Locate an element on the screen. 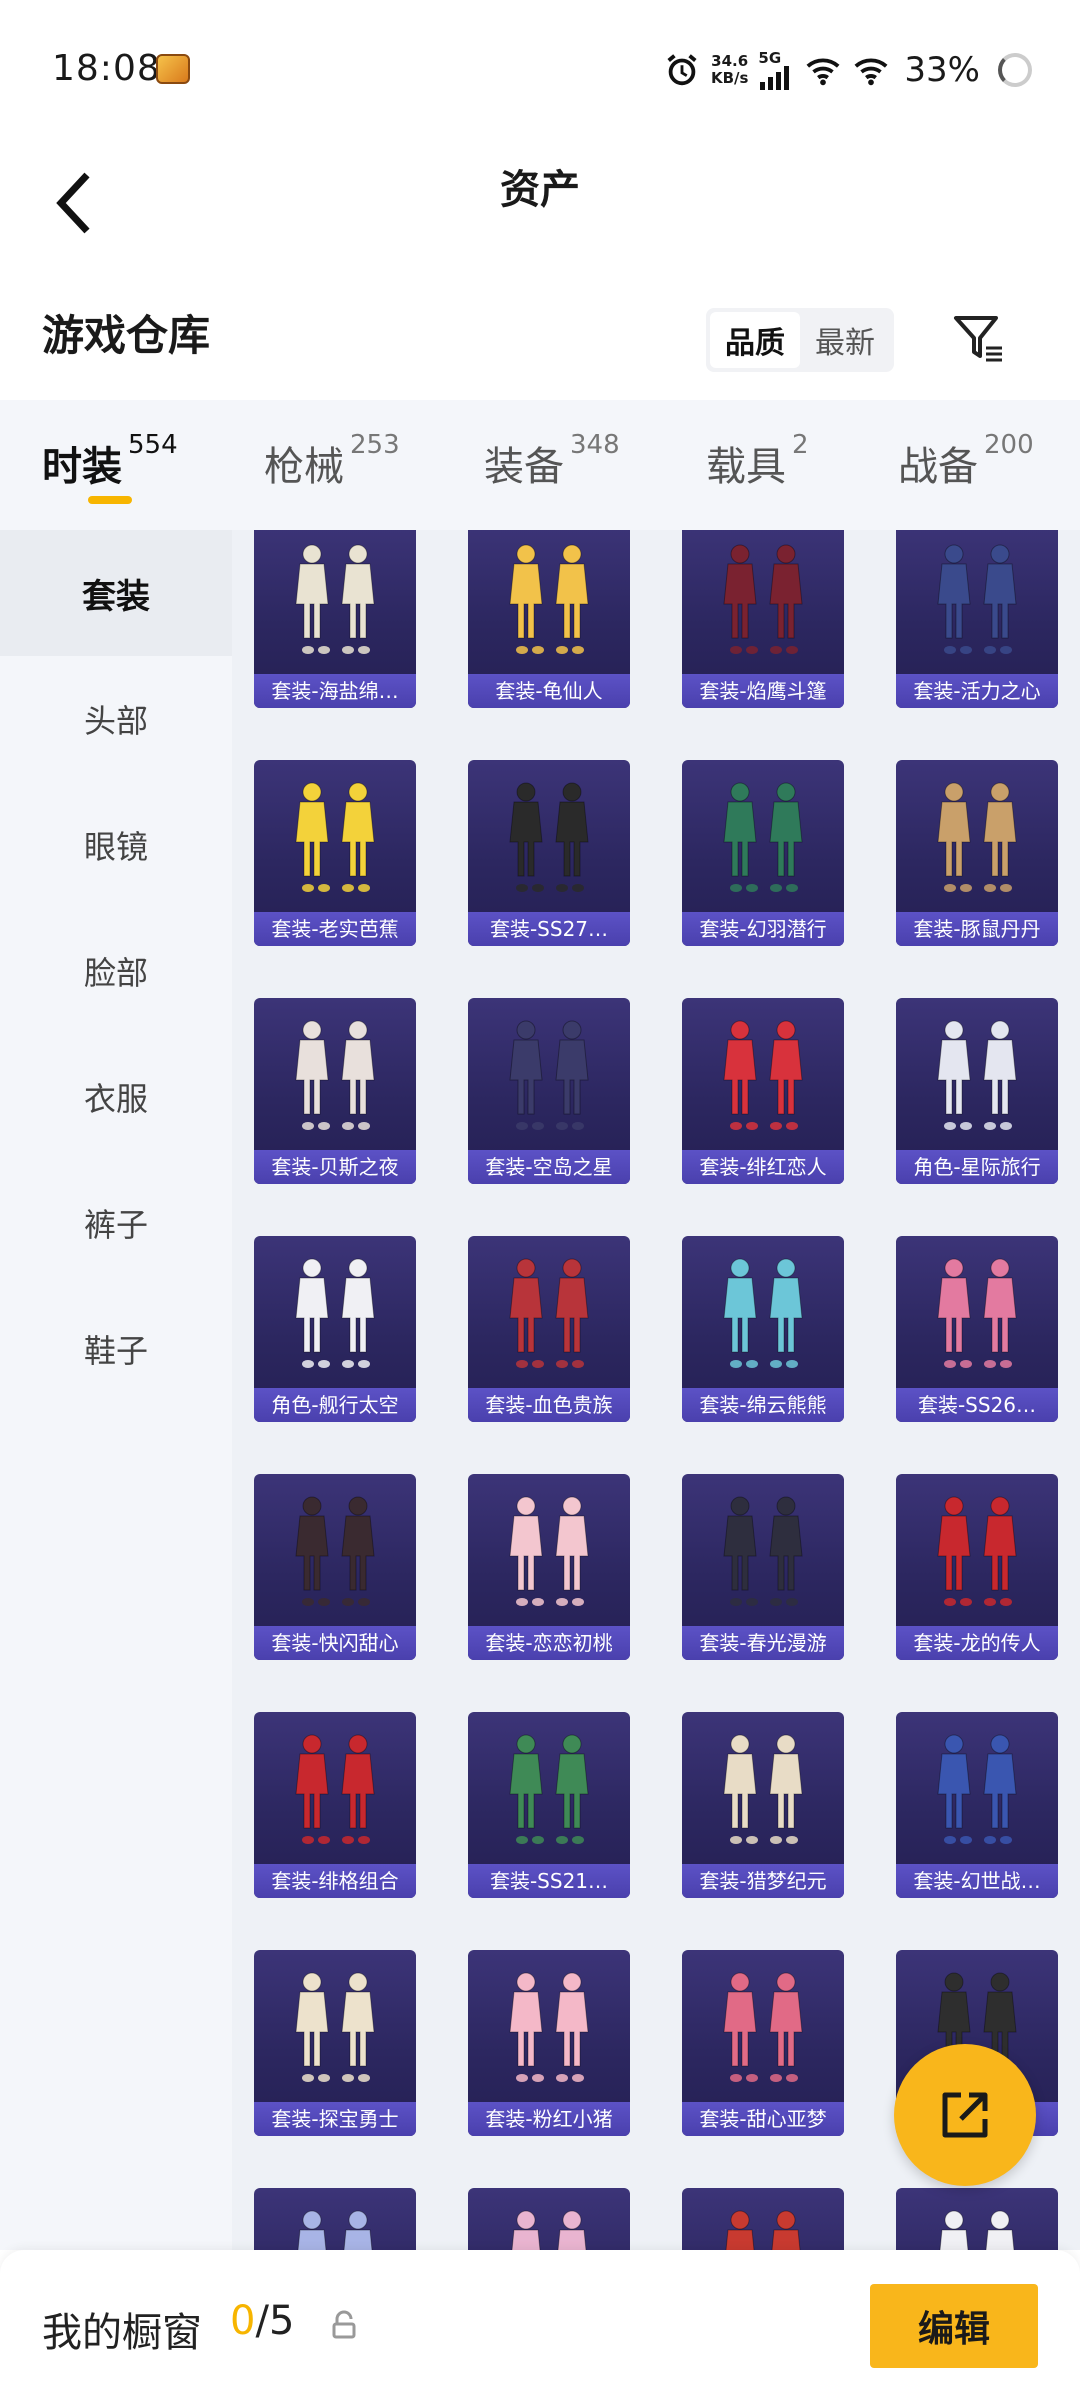  wifi-icon is located at coordinates (823, 72).